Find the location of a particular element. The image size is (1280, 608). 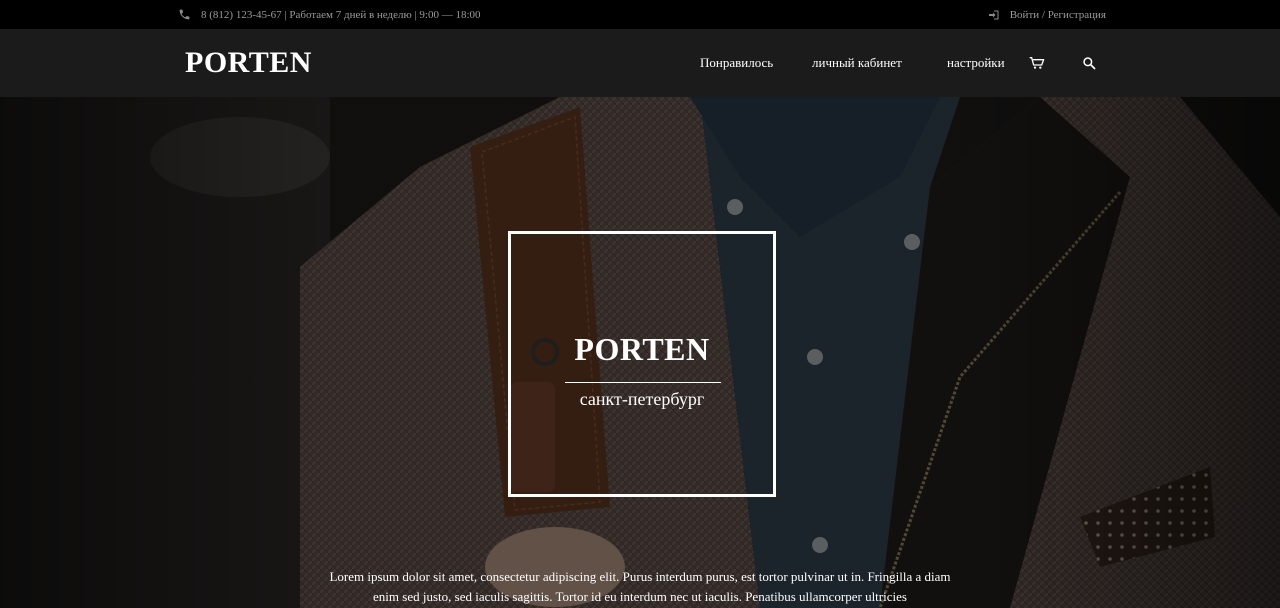

hero-subtitle: санкт-петербург is located at coordinates (642, 399).